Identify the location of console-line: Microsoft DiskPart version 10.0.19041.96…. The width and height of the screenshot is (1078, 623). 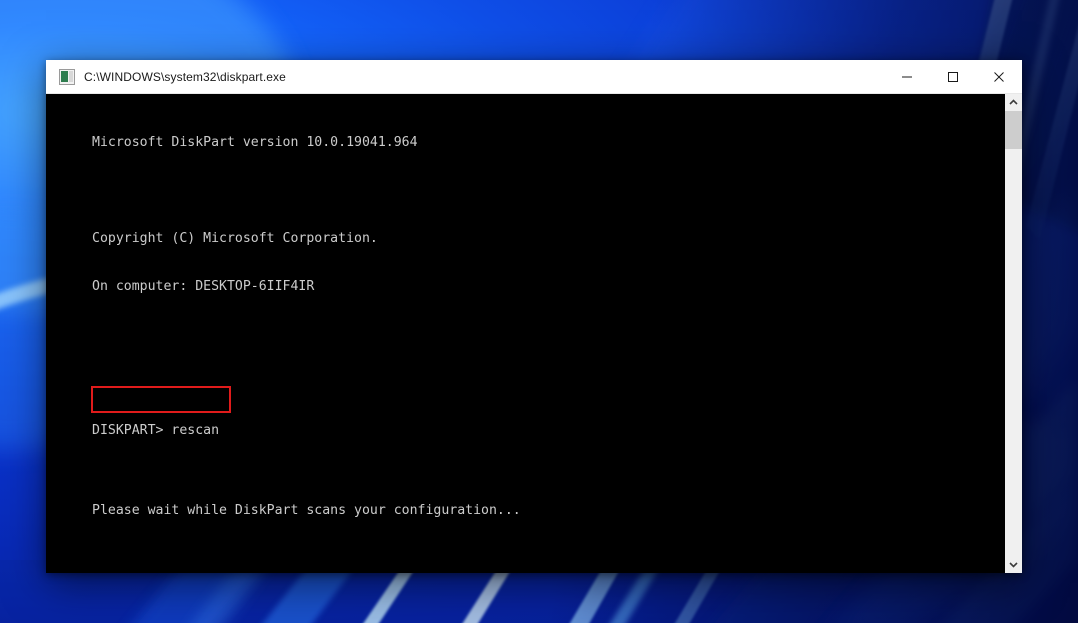
(255, 142).